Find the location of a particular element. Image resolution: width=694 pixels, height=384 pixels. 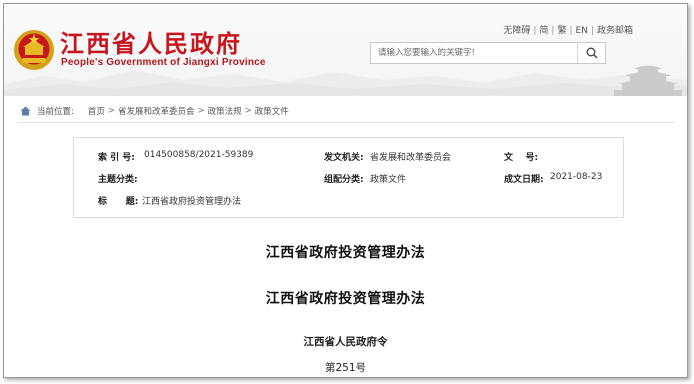

document-number-label: 文 号: is located at coordinates (521, 158).